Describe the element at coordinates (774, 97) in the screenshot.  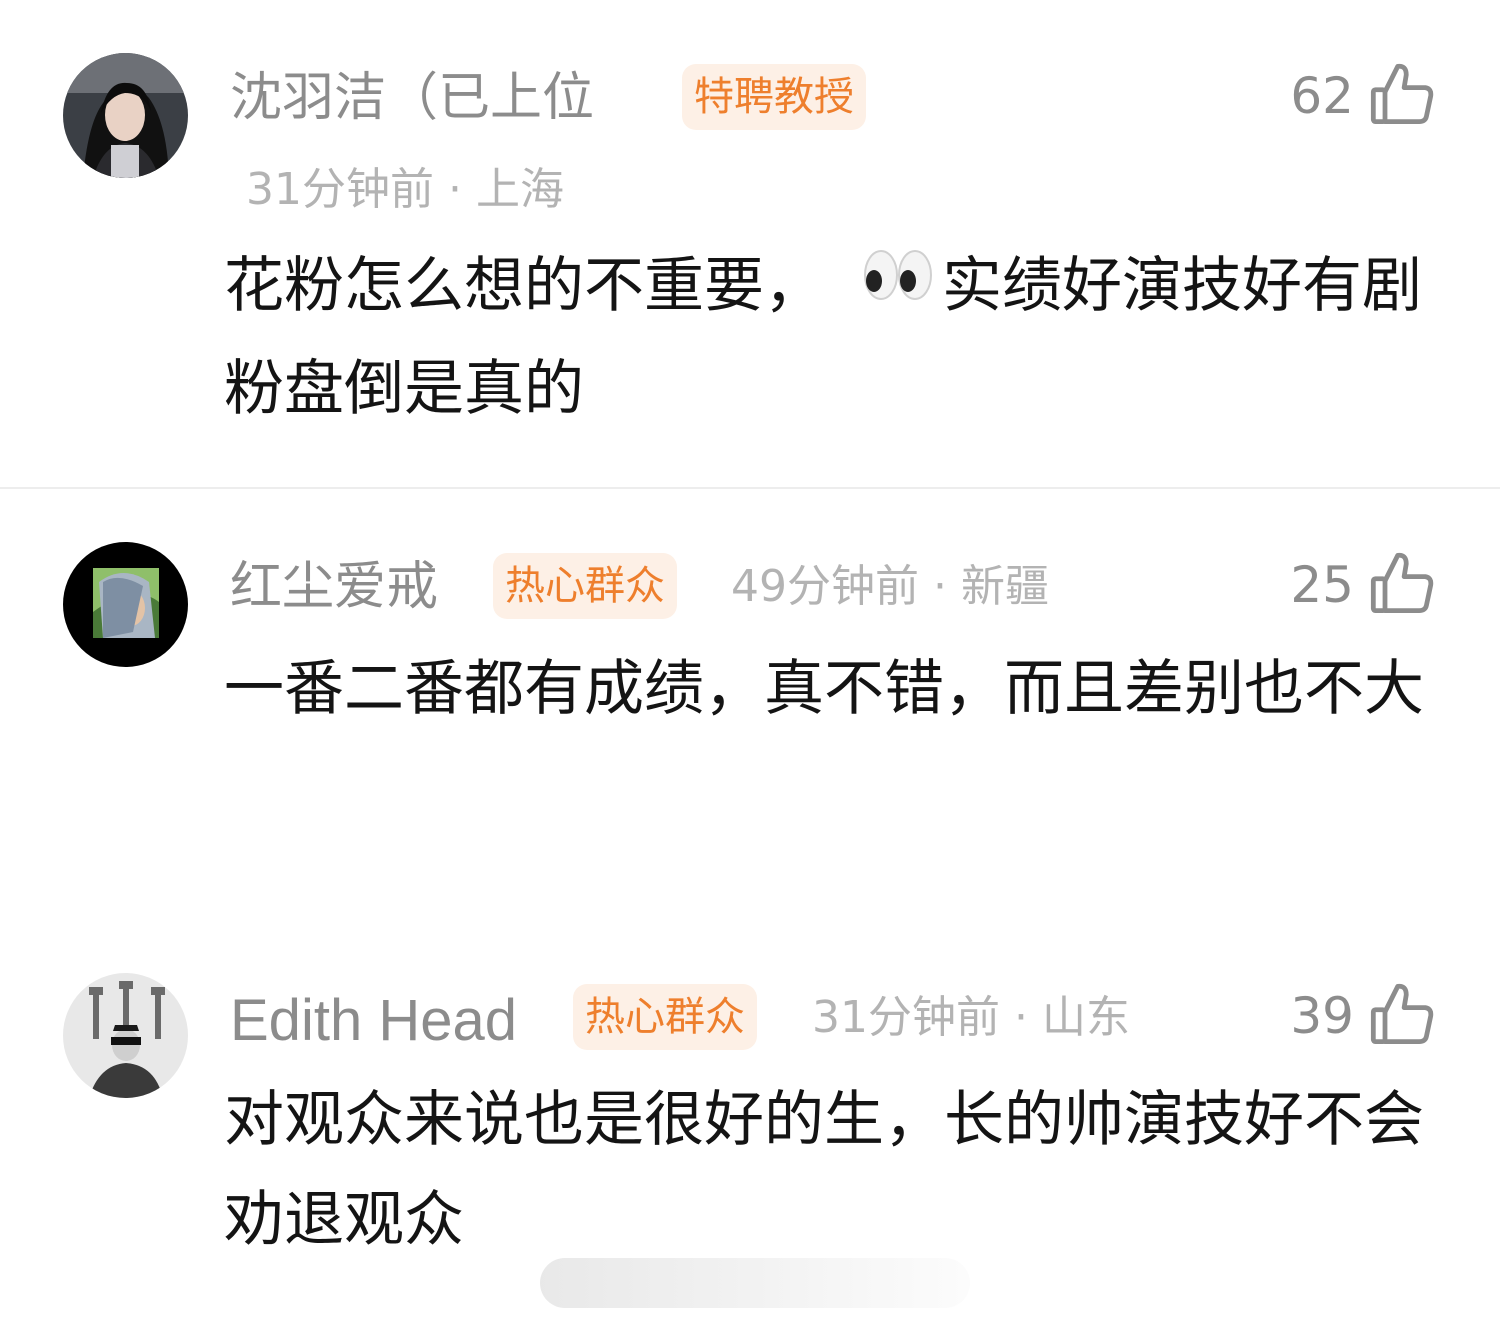
I see `user-badge: 特聘教授` at that location.